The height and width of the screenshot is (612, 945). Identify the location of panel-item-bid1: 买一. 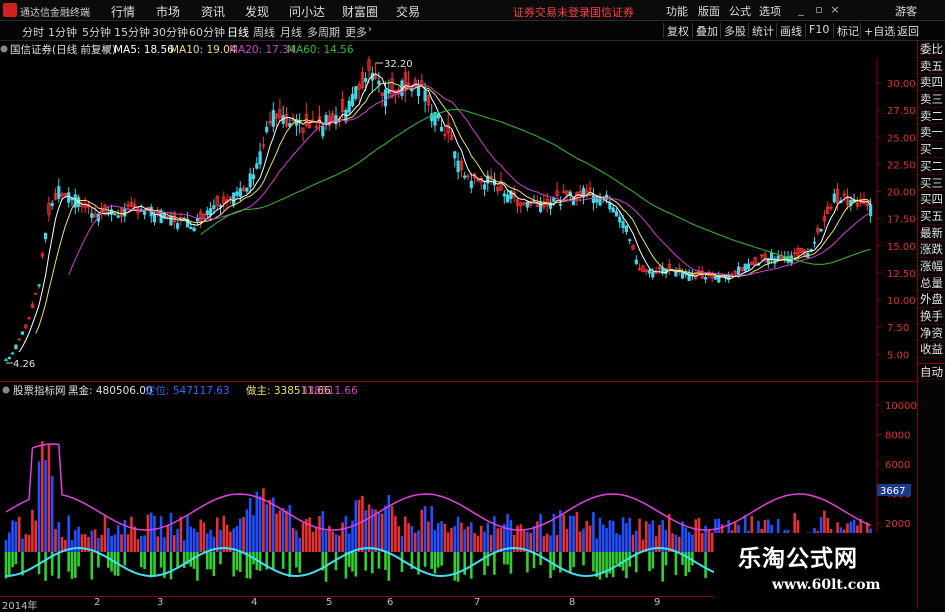
(931, 149).